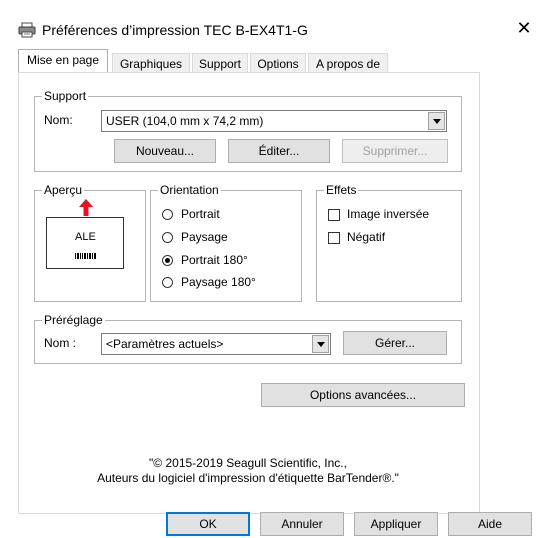  Describe the element at coordinates (214, 260) in the screenshot. I see `radio-label: Portrait 180°` at that location.